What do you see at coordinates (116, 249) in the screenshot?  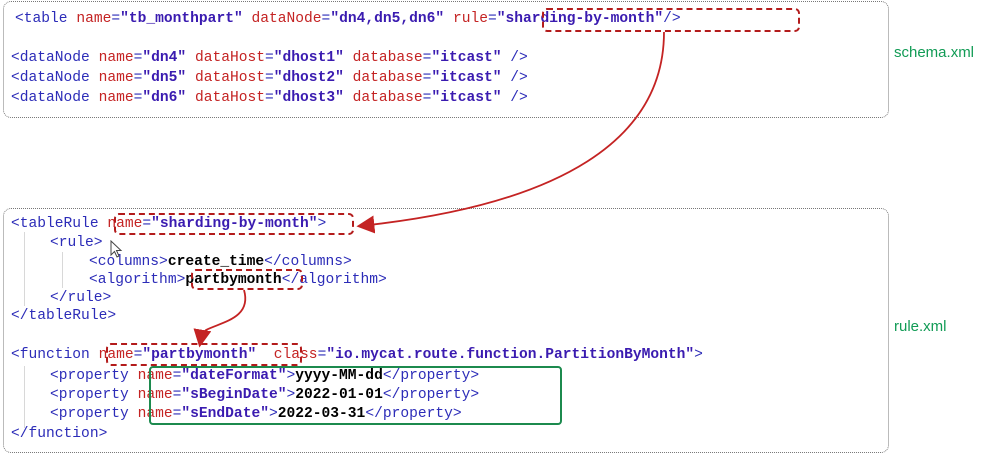 I see `mouse-cursor-icon` at bounding box center [116, 249].